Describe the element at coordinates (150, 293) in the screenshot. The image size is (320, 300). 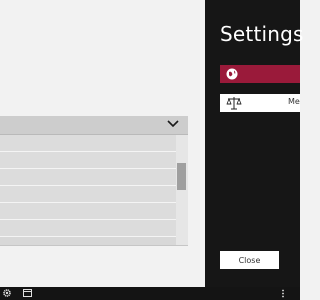
I see `taskbar` at that location.